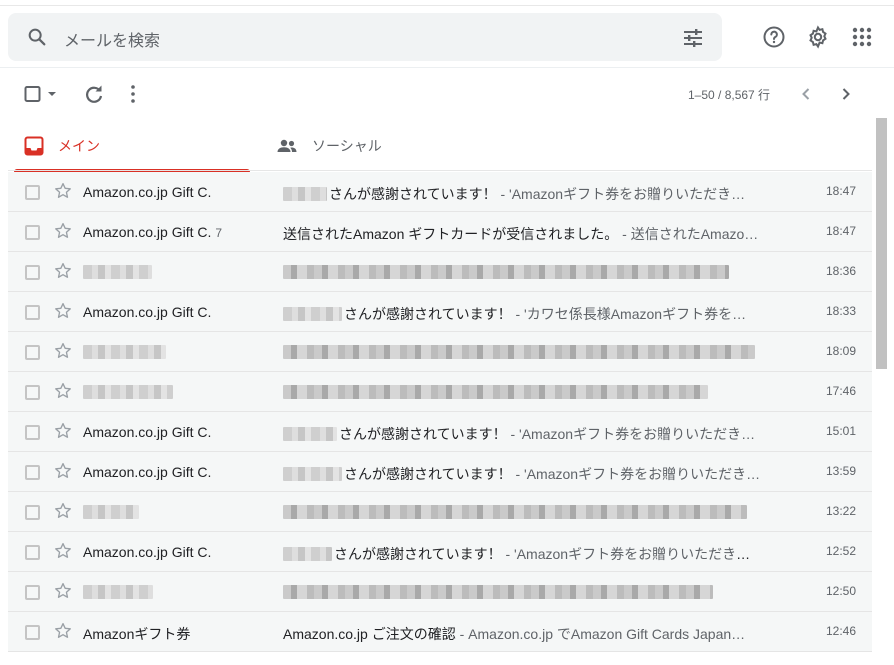 Image resolution: width=894 pixels, height=665 pixels. I want to click on email-time: 18:09, so click(840, 351).